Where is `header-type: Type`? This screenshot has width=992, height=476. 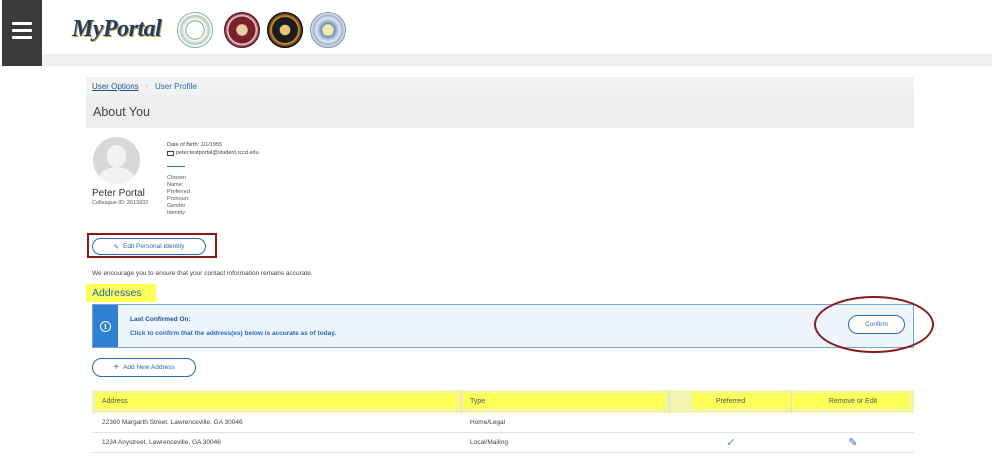 header-type: Type is located at coordinates (566, 401).